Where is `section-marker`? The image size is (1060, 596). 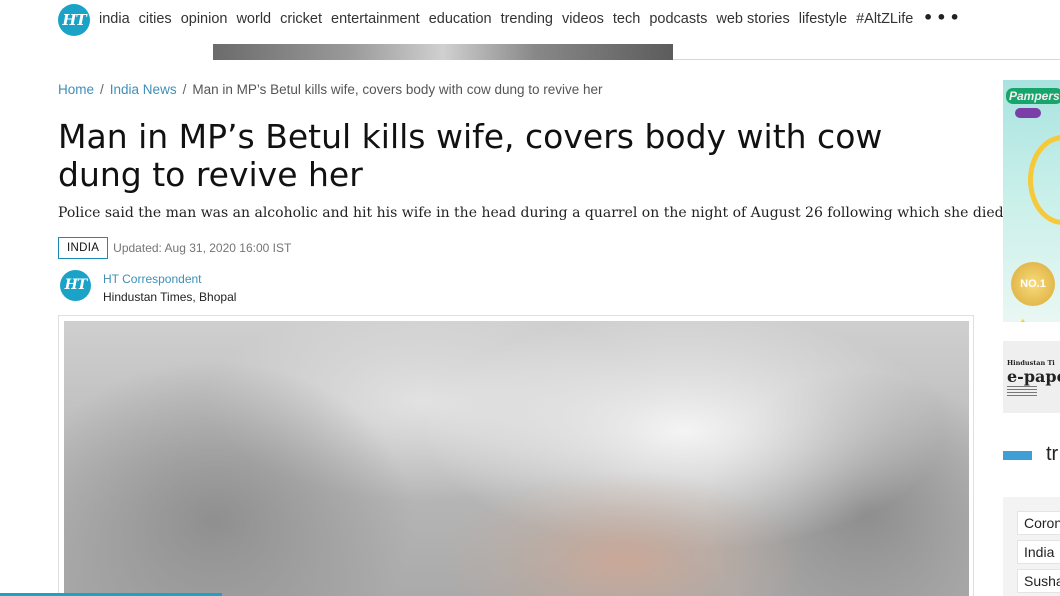 section-marker is located at coordinates (1017, 455).